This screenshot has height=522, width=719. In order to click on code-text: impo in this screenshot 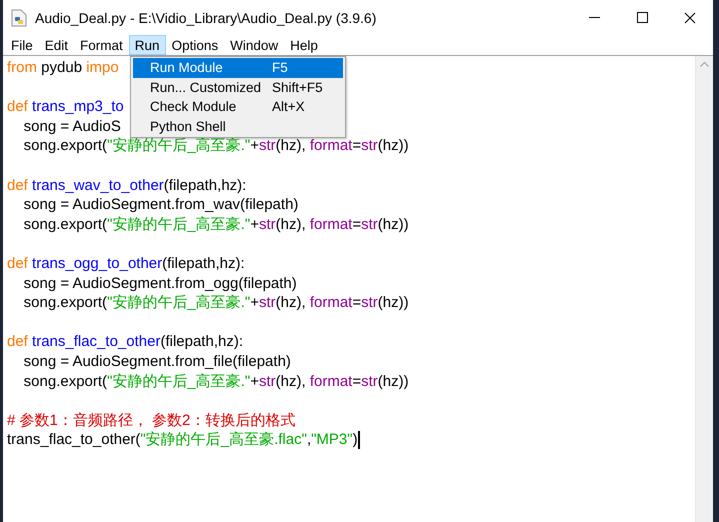, I will do `click(102, 68)`.